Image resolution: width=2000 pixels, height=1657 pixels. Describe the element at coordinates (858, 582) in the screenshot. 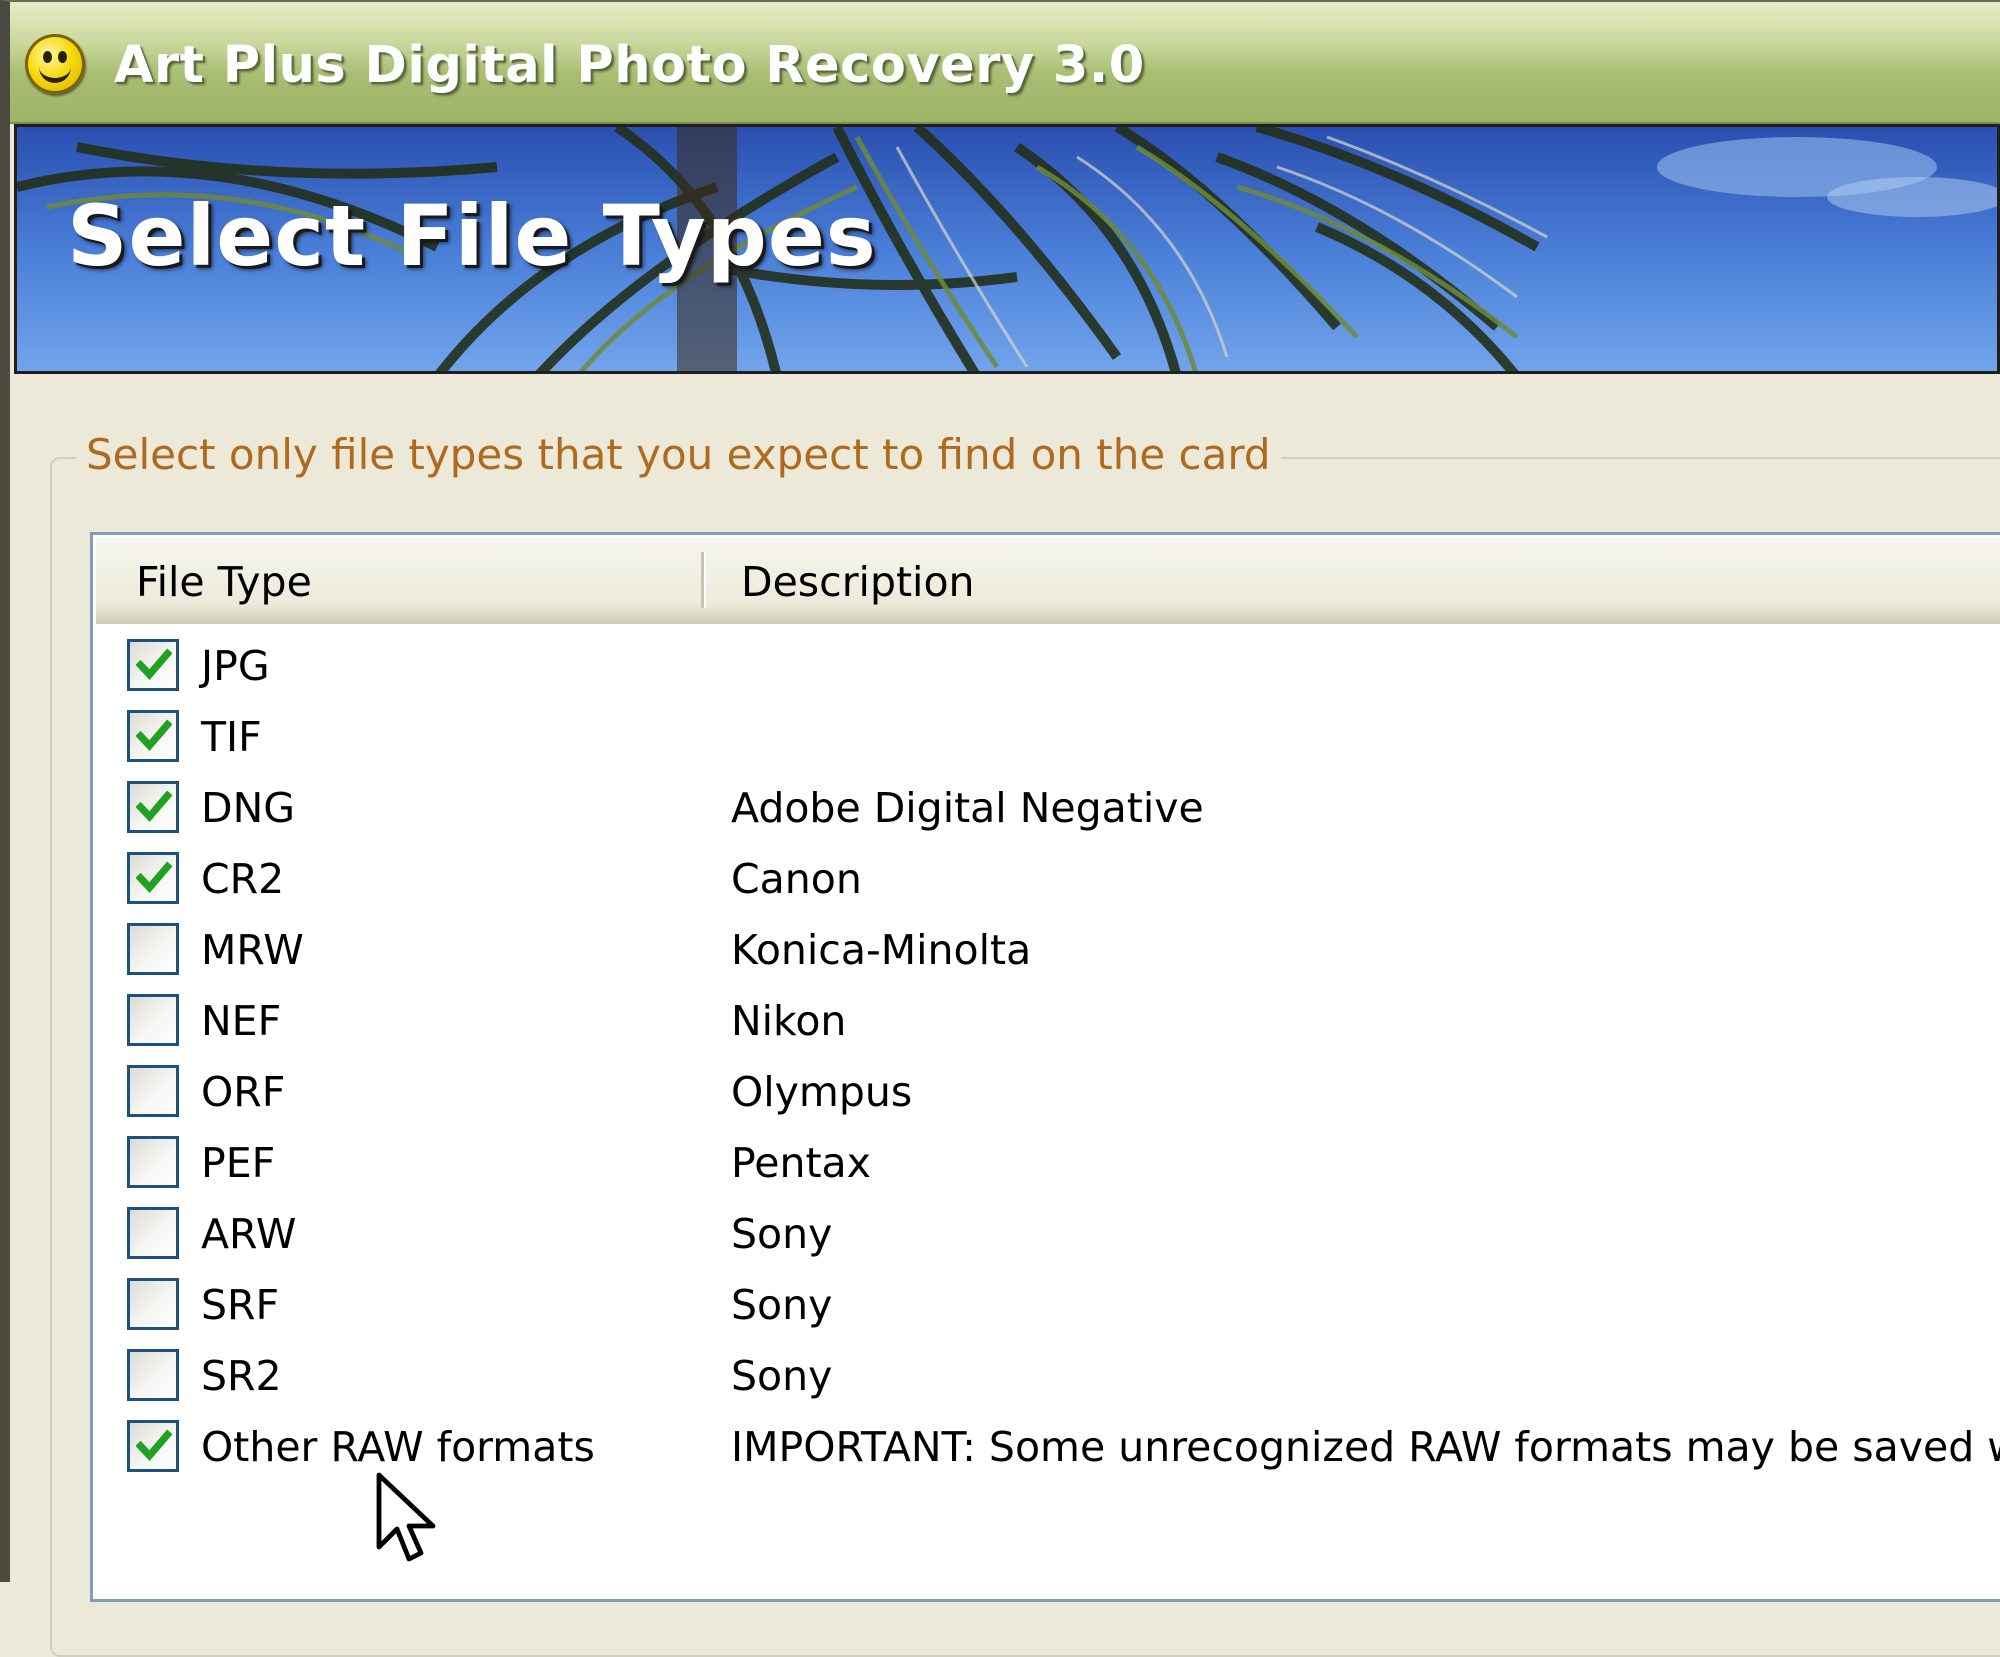

I see `column-header-description: Description` at that location.